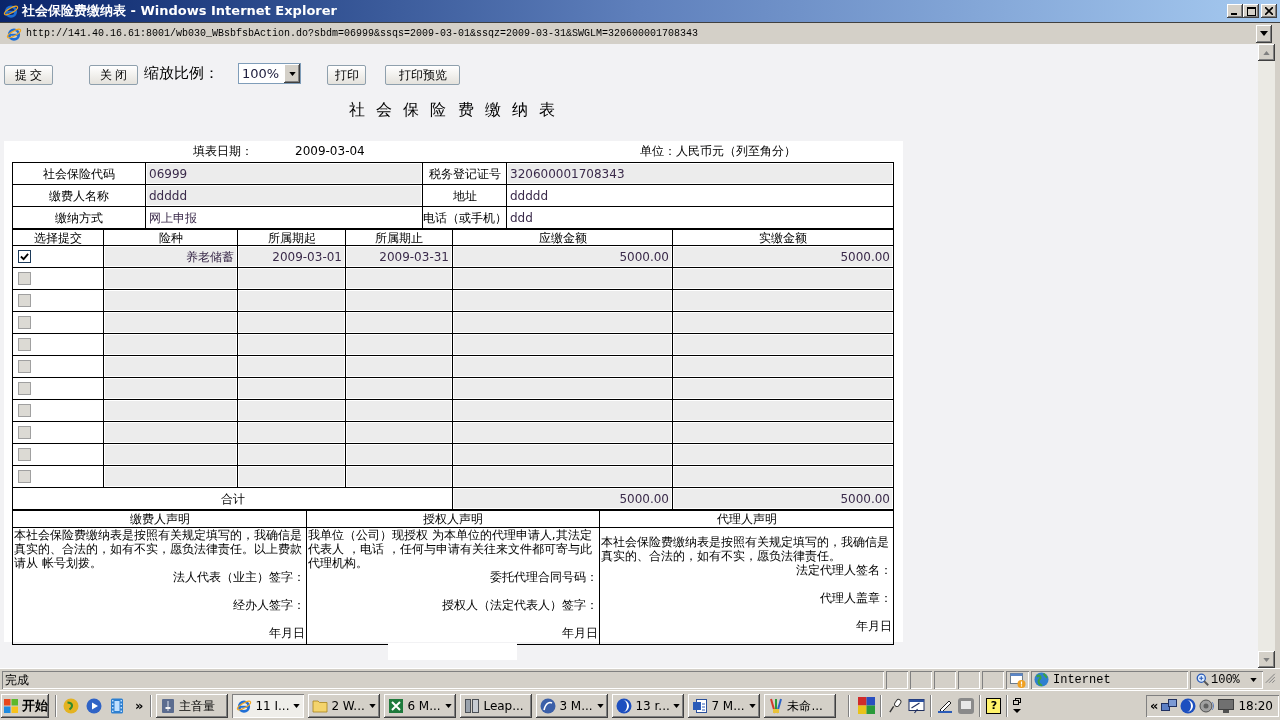 The image size is (1280, 720). What do you see at coordinates (1266, 52) in the screenshot?
I see `scroll-up-button` at bounding box center [1266, 52].